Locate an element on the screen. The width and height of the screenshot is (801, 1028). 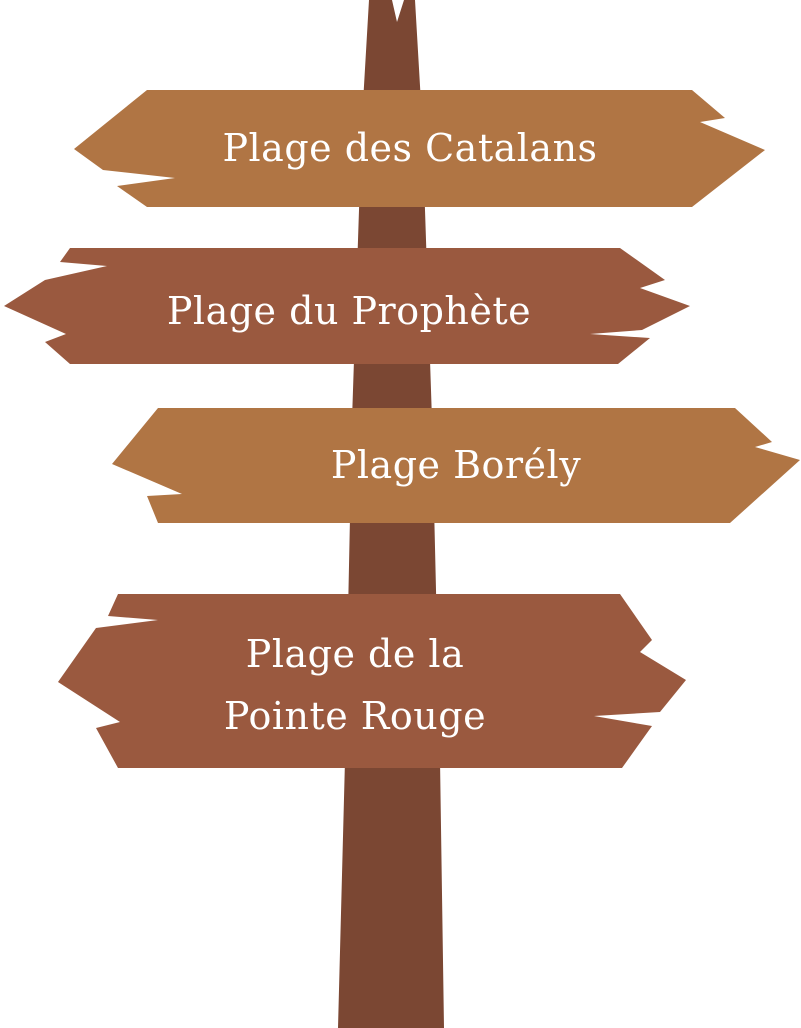
sign-plage-borely: Plage Borély is located at coordinates (456, 465).